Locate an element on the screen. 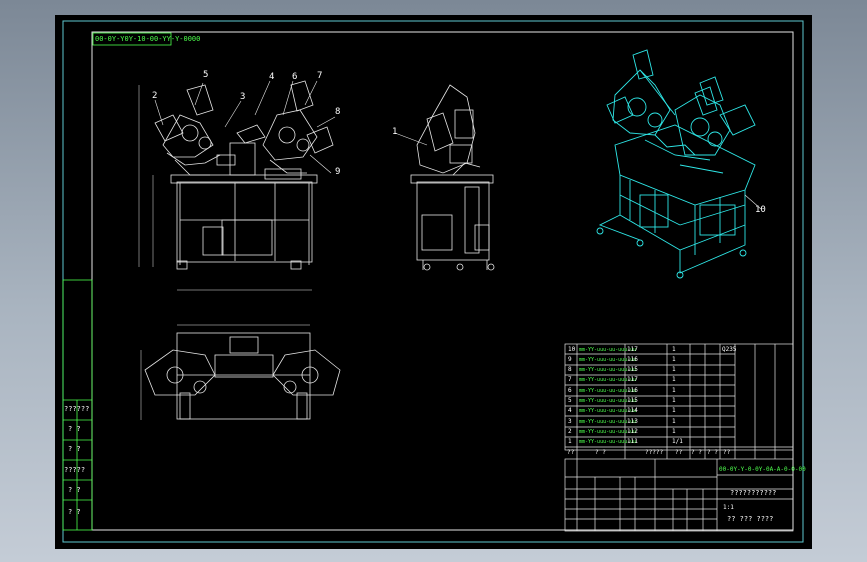  balloon-3: 3 is located at coordinates (243, 97).